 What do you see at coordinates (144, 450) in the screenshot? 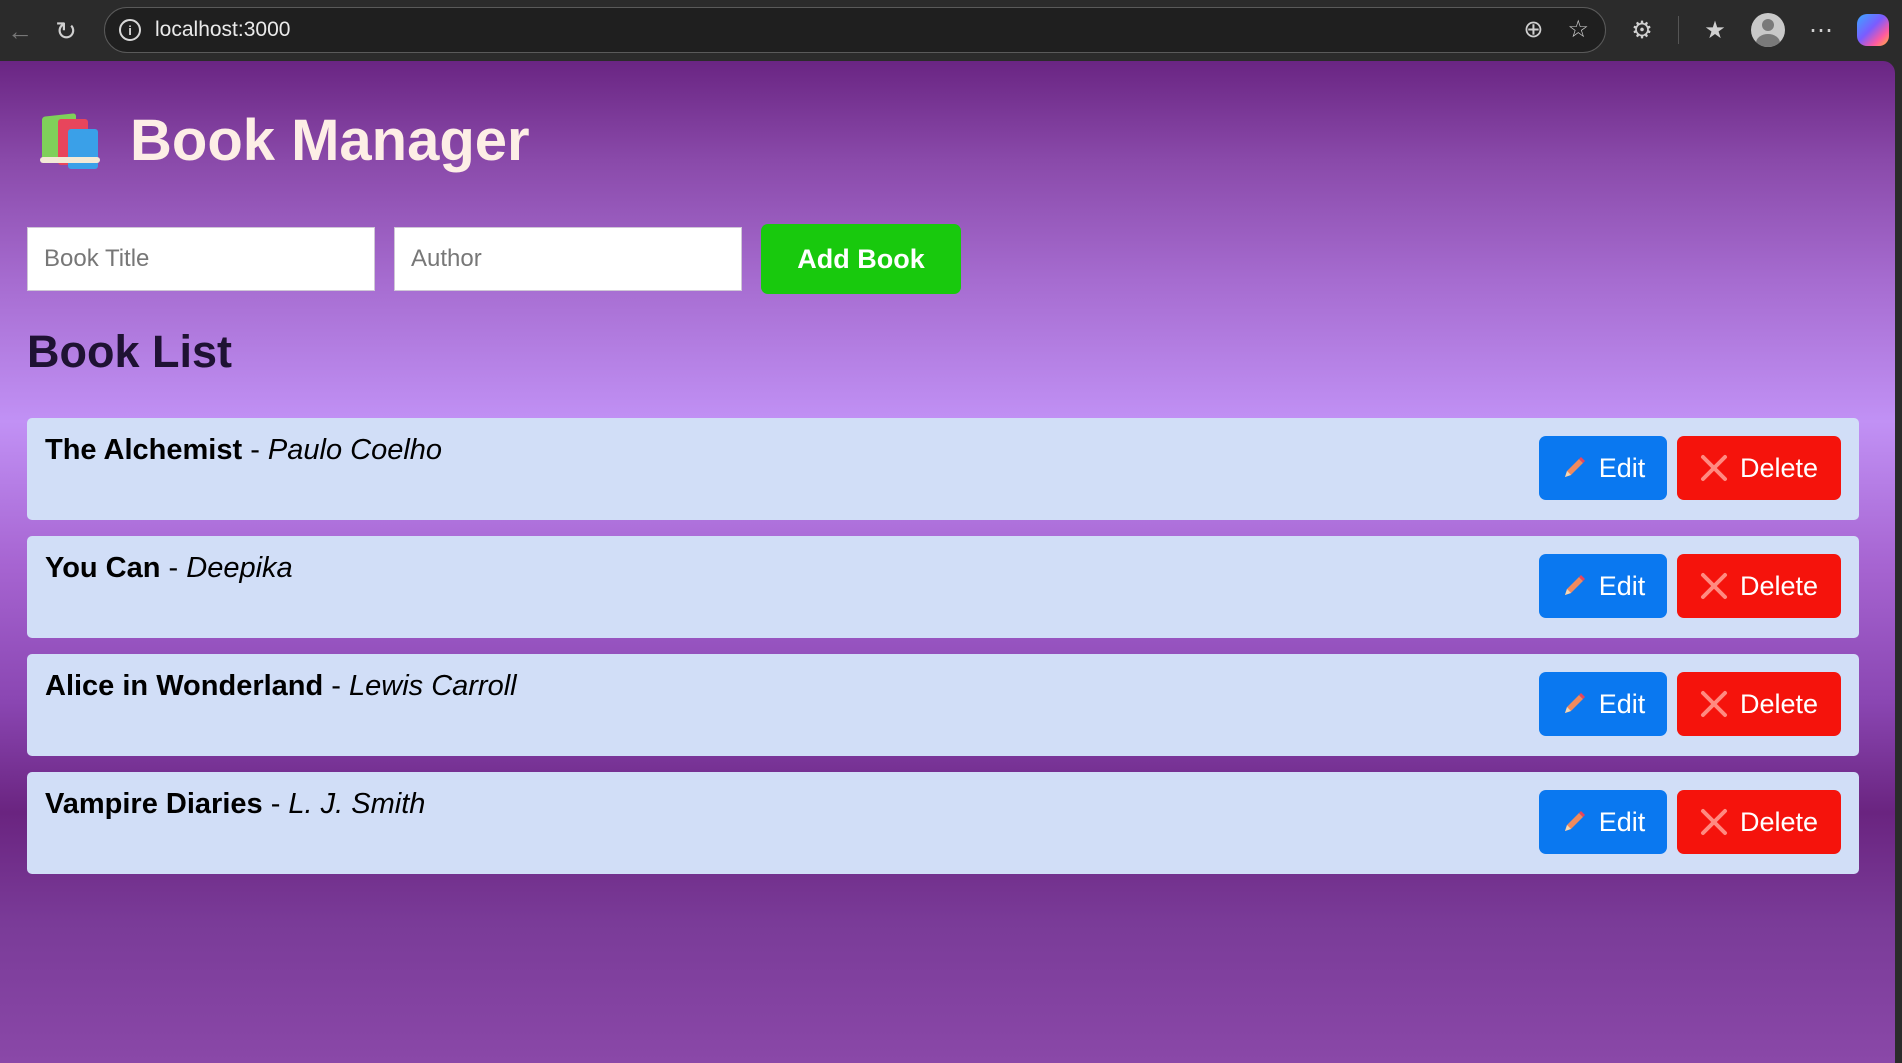
I see `book-title: The Alchemist` at bounding box center [144, 450].